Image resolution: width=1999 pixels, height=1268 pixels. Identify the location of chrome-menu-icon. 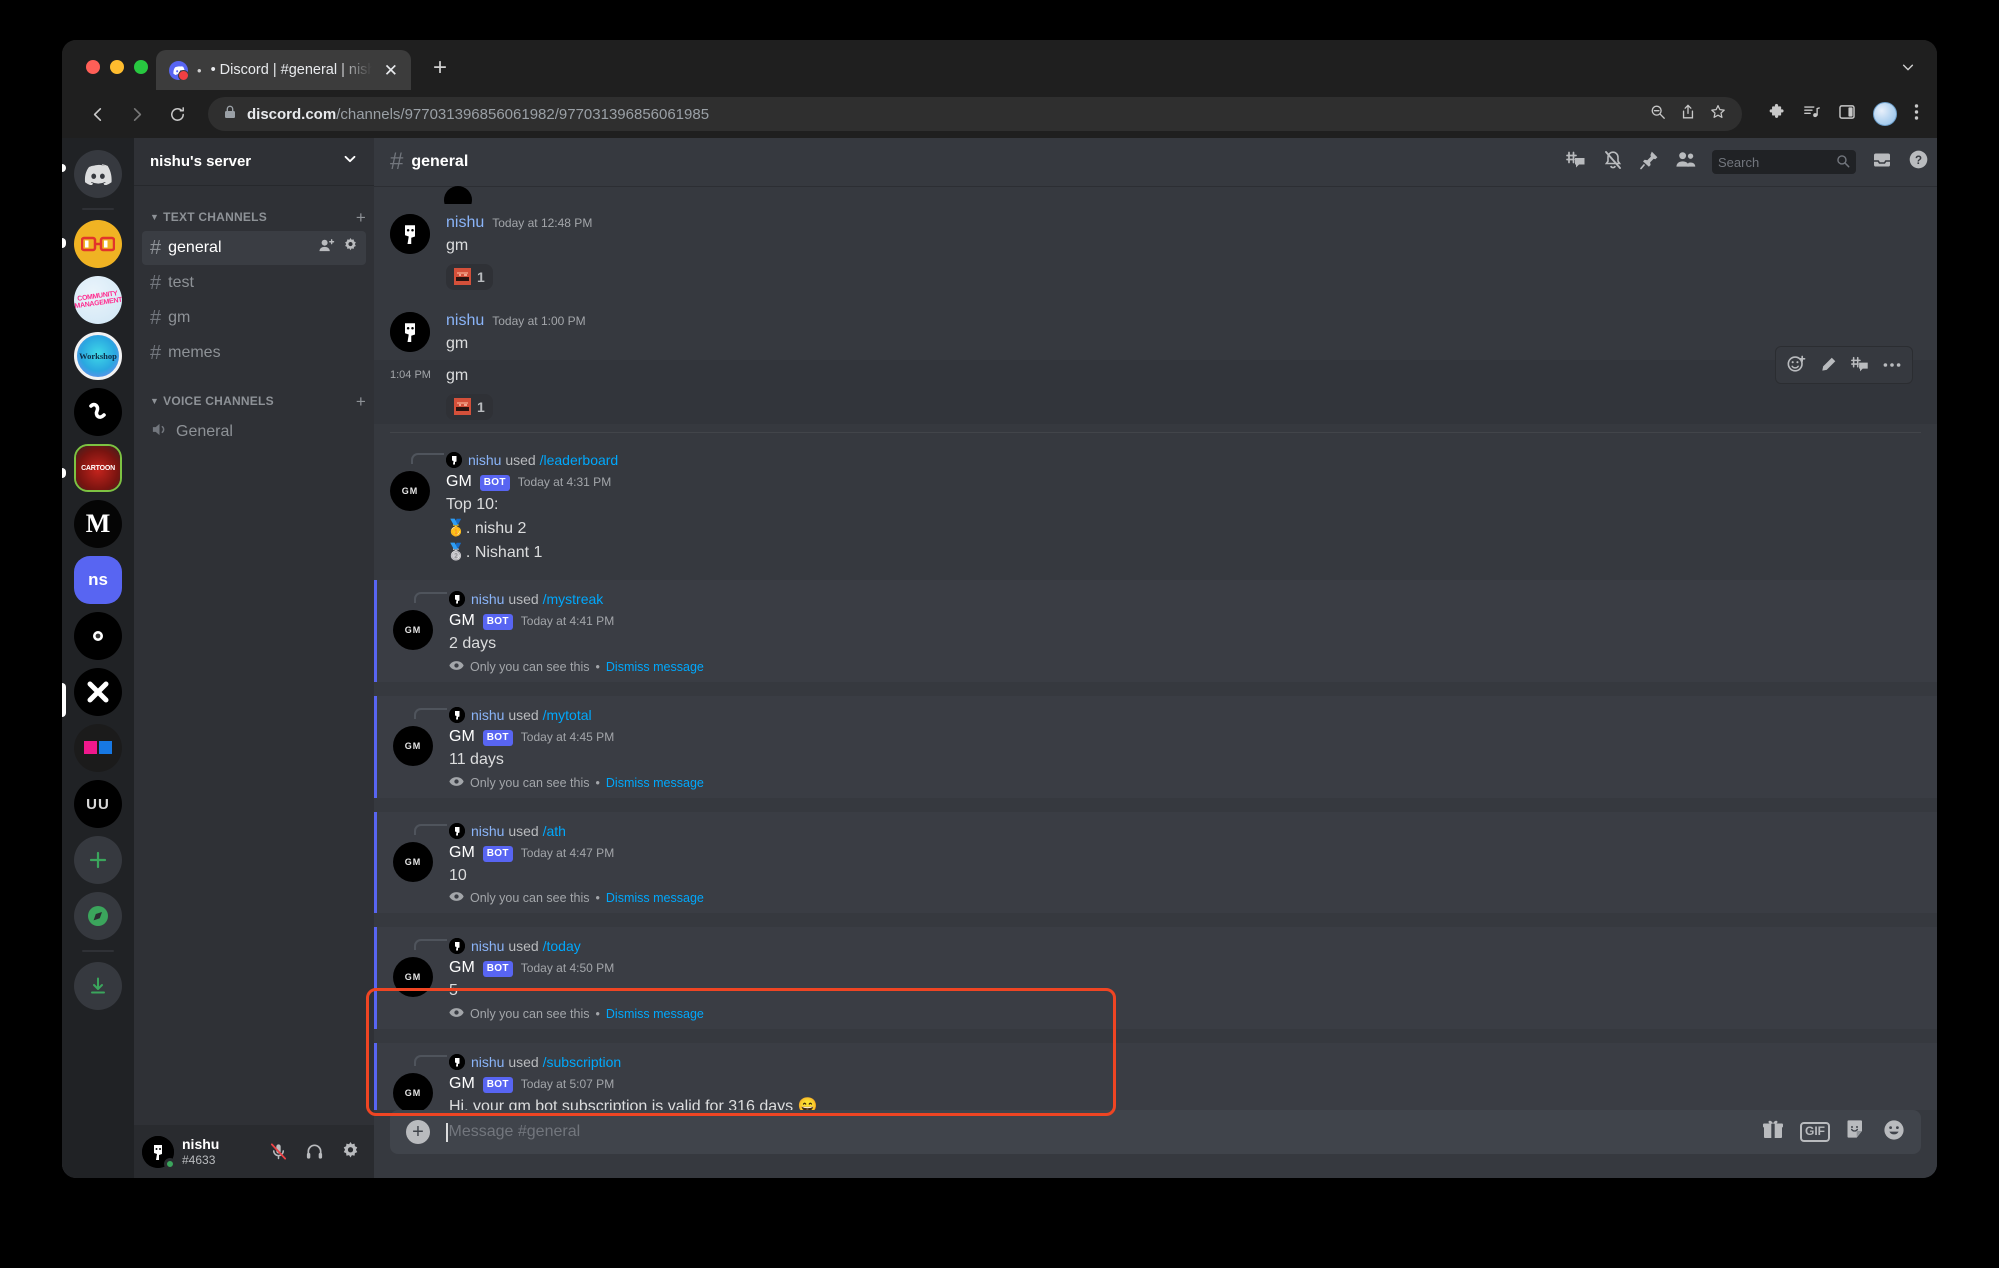
(1916, 114).